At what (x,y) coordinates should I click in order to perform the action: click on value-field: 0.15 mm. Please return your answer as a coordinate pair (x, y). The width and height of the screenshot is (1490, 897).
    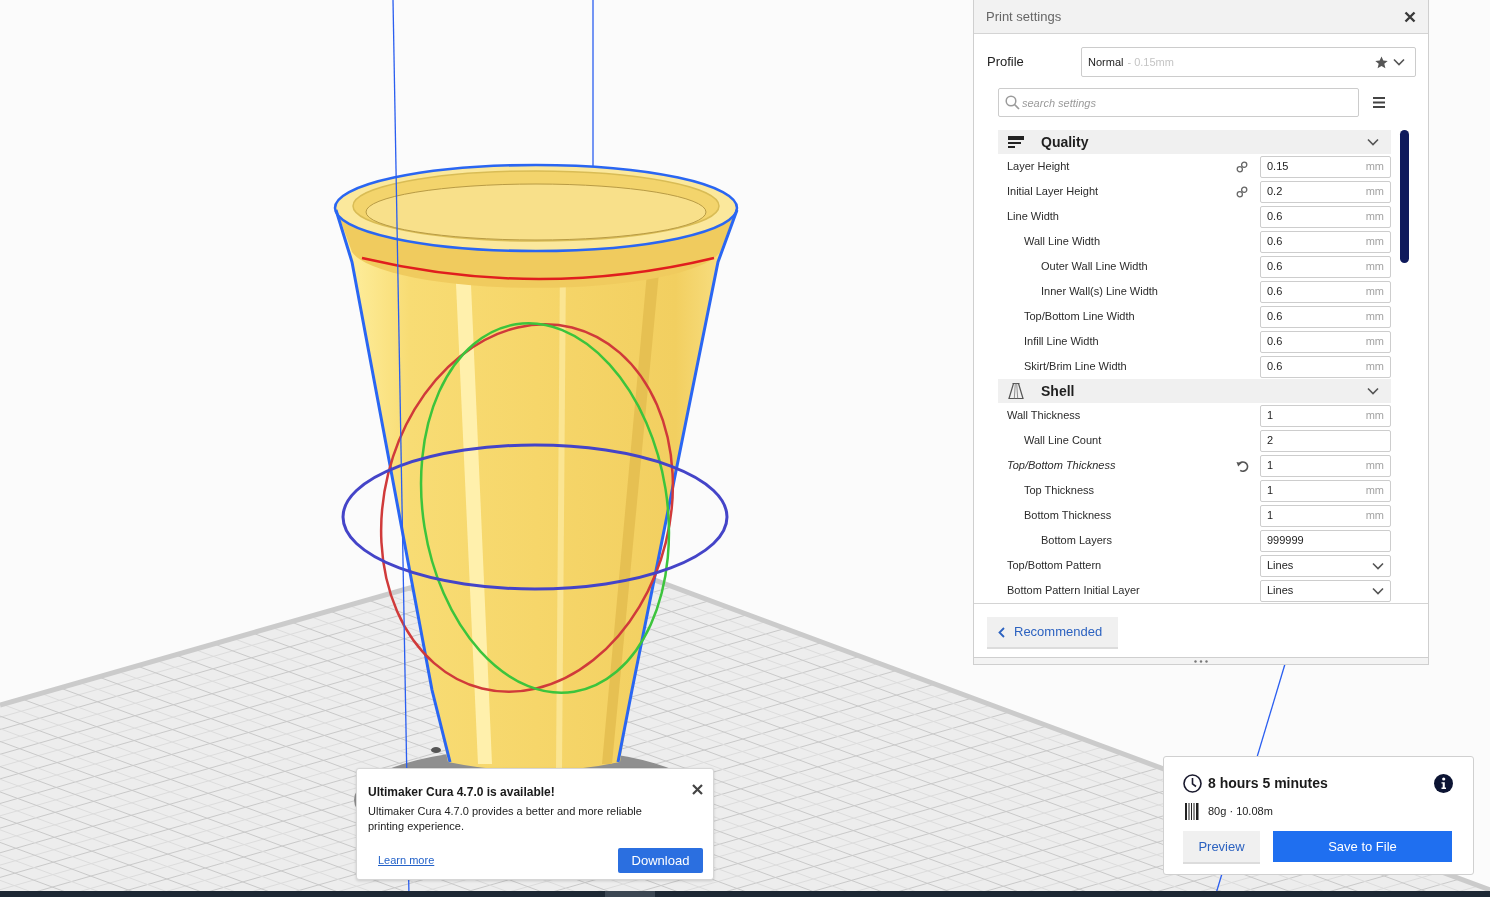
    Looking at the image, I should click on (1325, 166).